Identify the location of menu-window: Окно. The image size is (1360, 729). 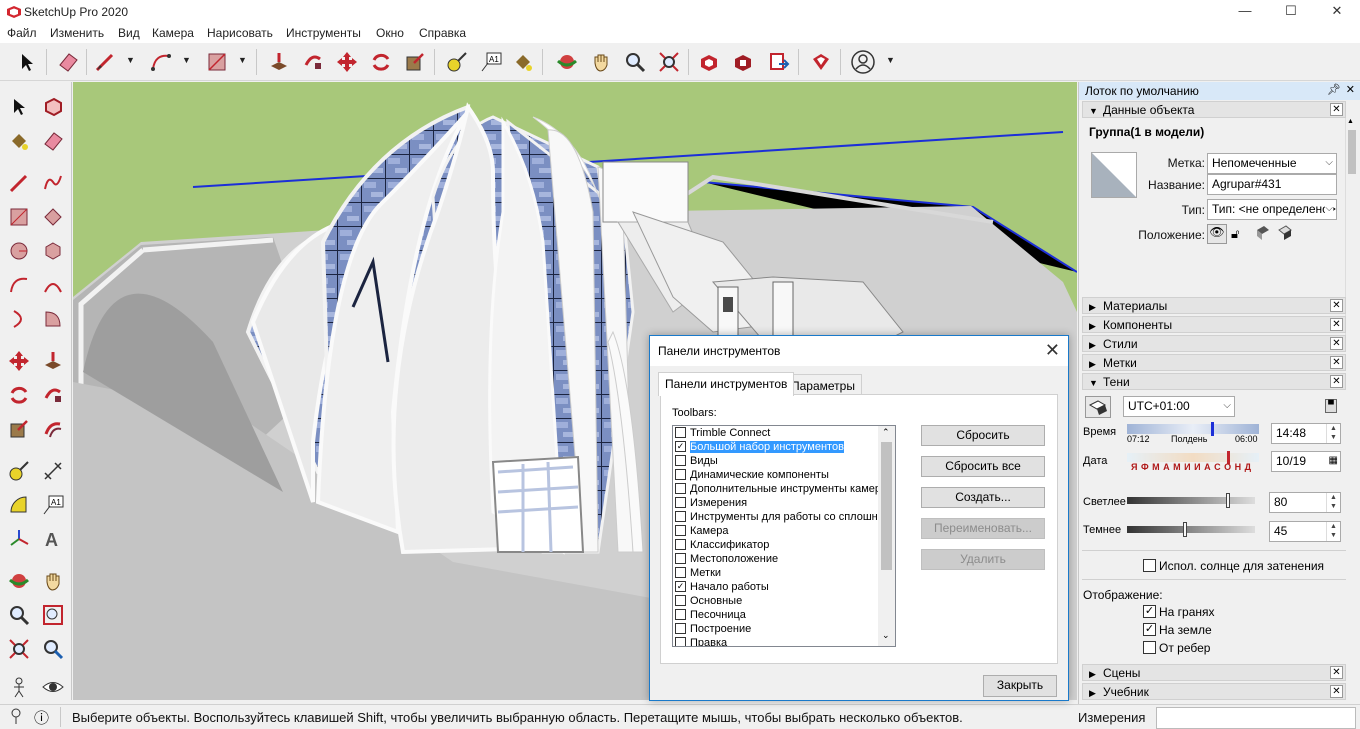
(390, 33).